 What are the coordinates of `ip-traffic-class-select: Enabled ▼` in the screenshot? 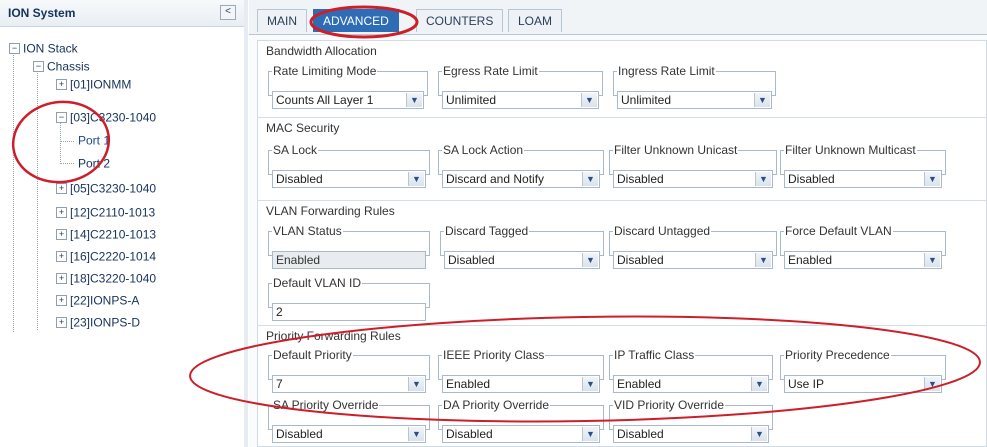 It's located at (691, 384).